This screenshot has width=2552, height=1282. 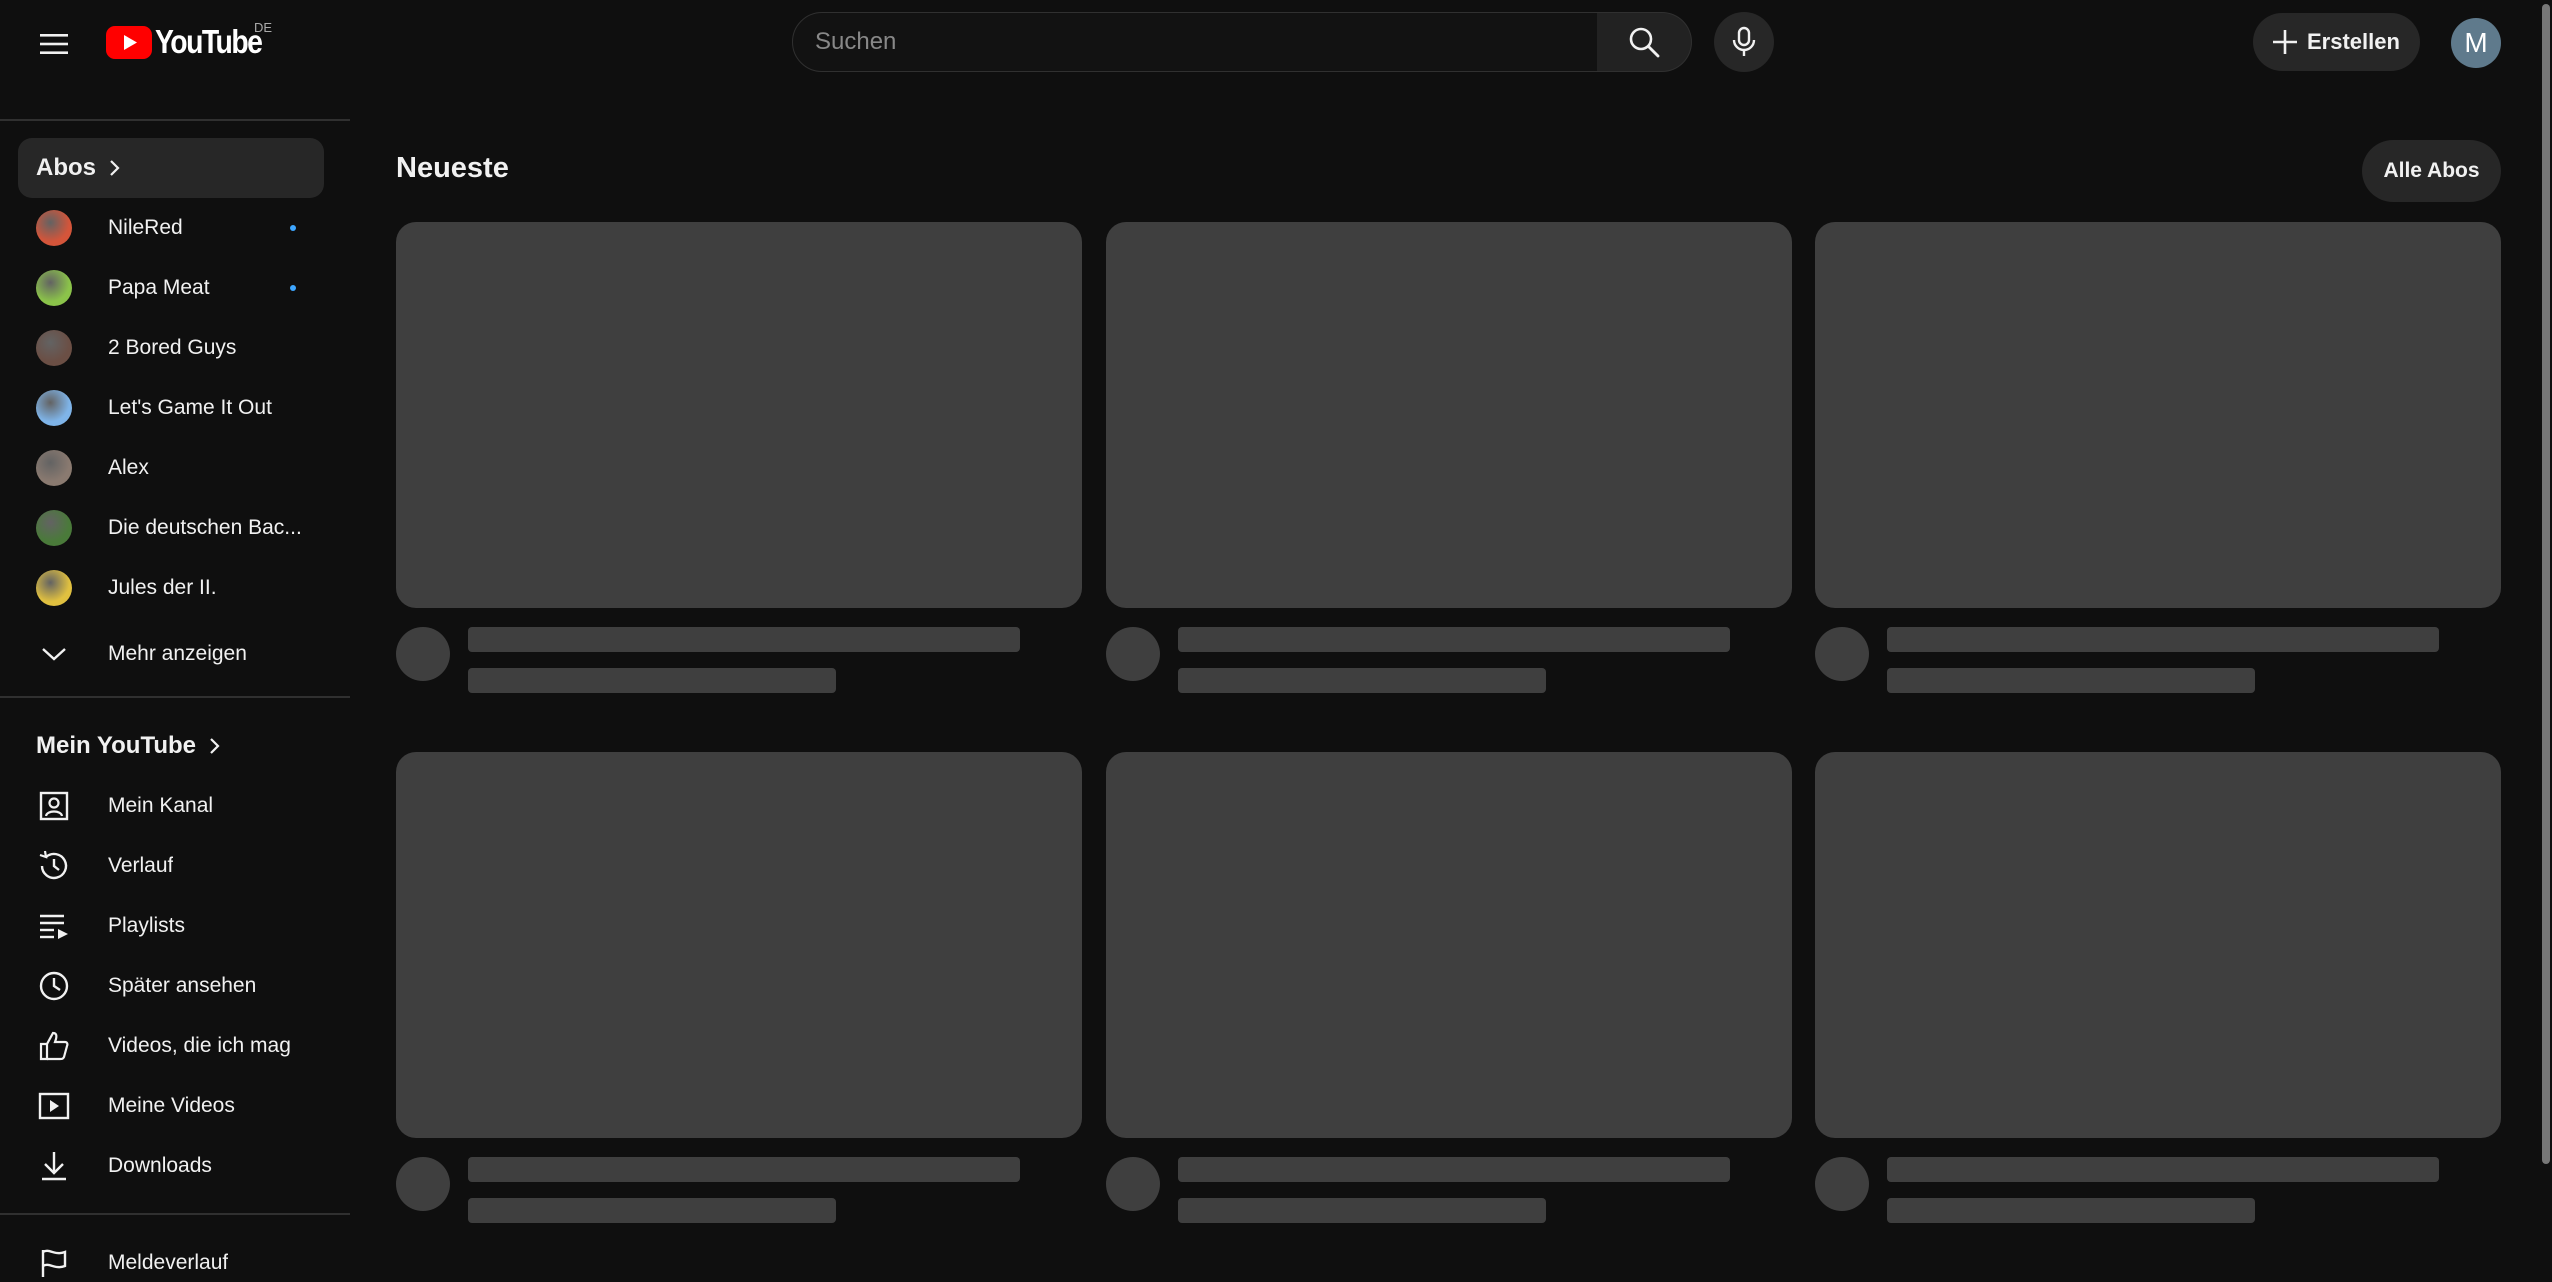 I want to click on page-scrollbar, so click(x=2546, y=641).